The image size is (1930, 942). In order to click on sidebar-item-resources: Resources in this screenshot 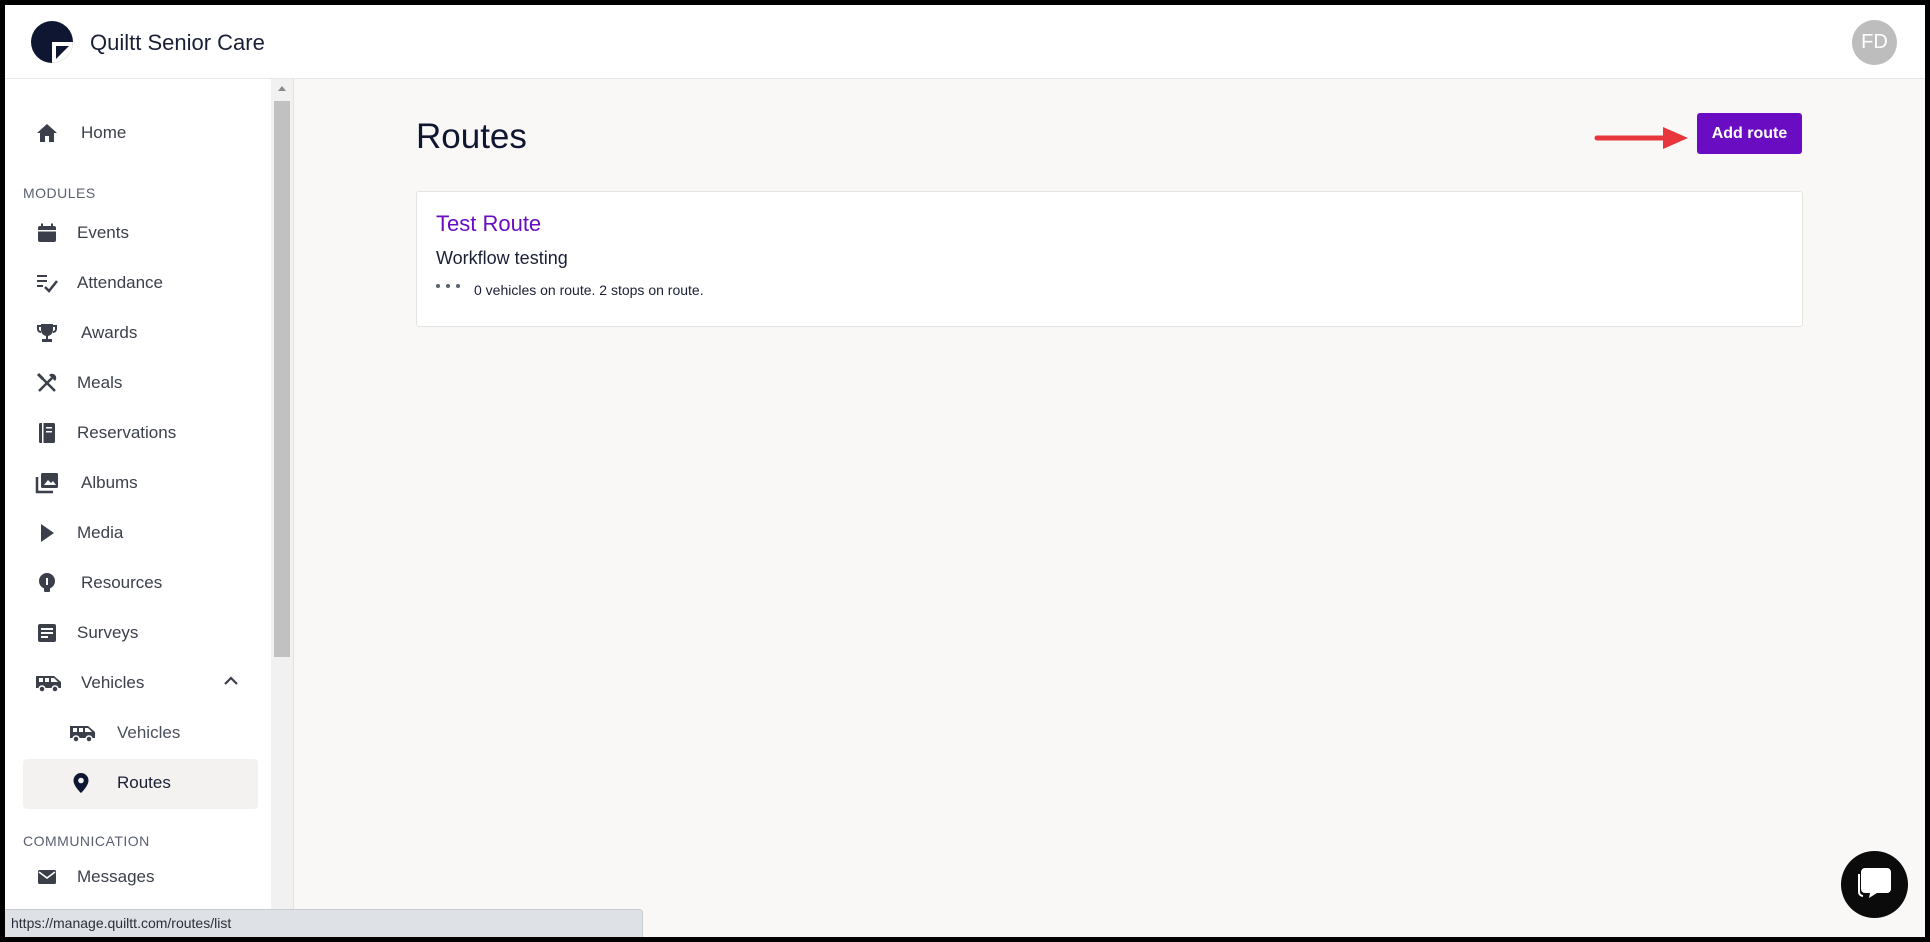, I will do `click(140, 583)`.